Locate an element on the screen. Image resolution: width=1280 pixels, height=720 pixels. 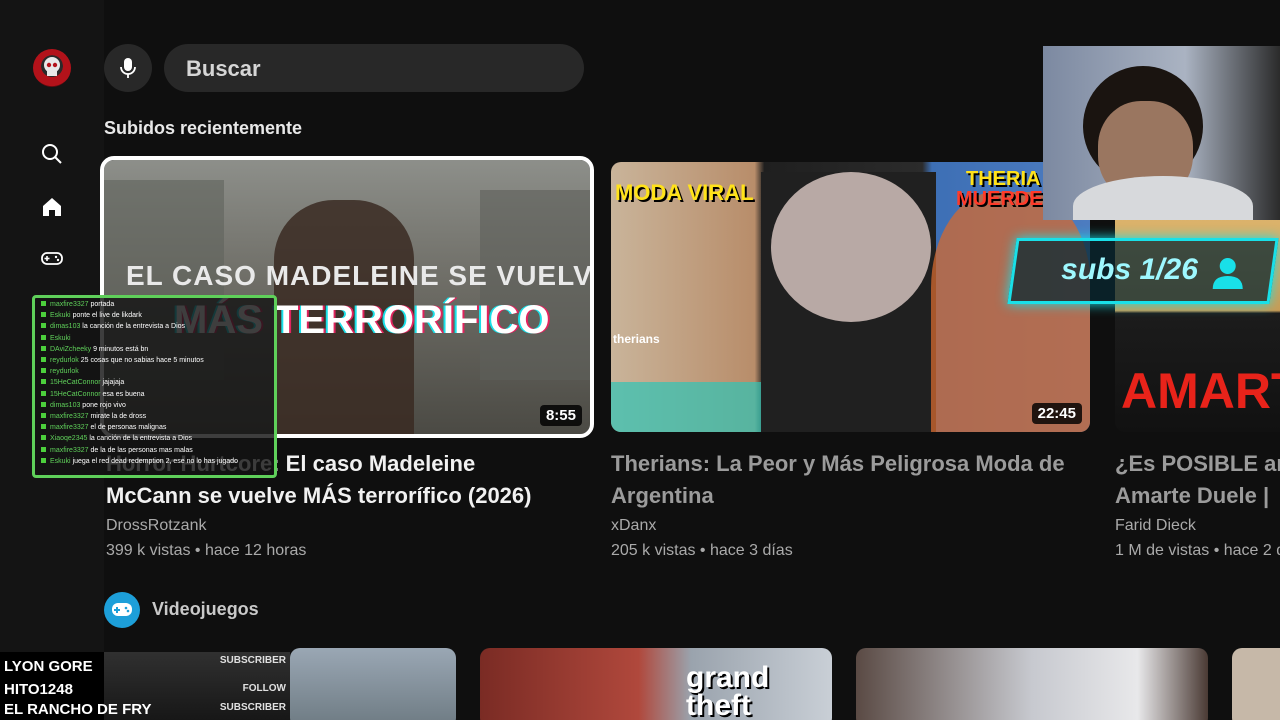
chat-text: jajajaja is located at coordinates (113, 383).